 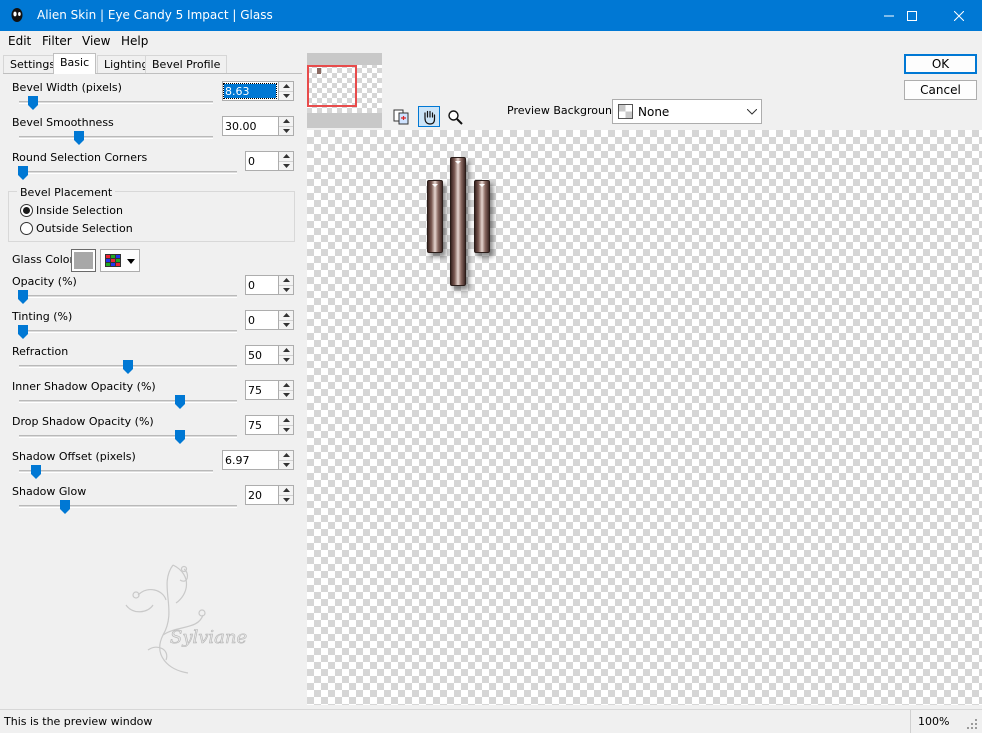 I want to click on inside-selection-label: Inside Selection, so click(x=79, y=210).